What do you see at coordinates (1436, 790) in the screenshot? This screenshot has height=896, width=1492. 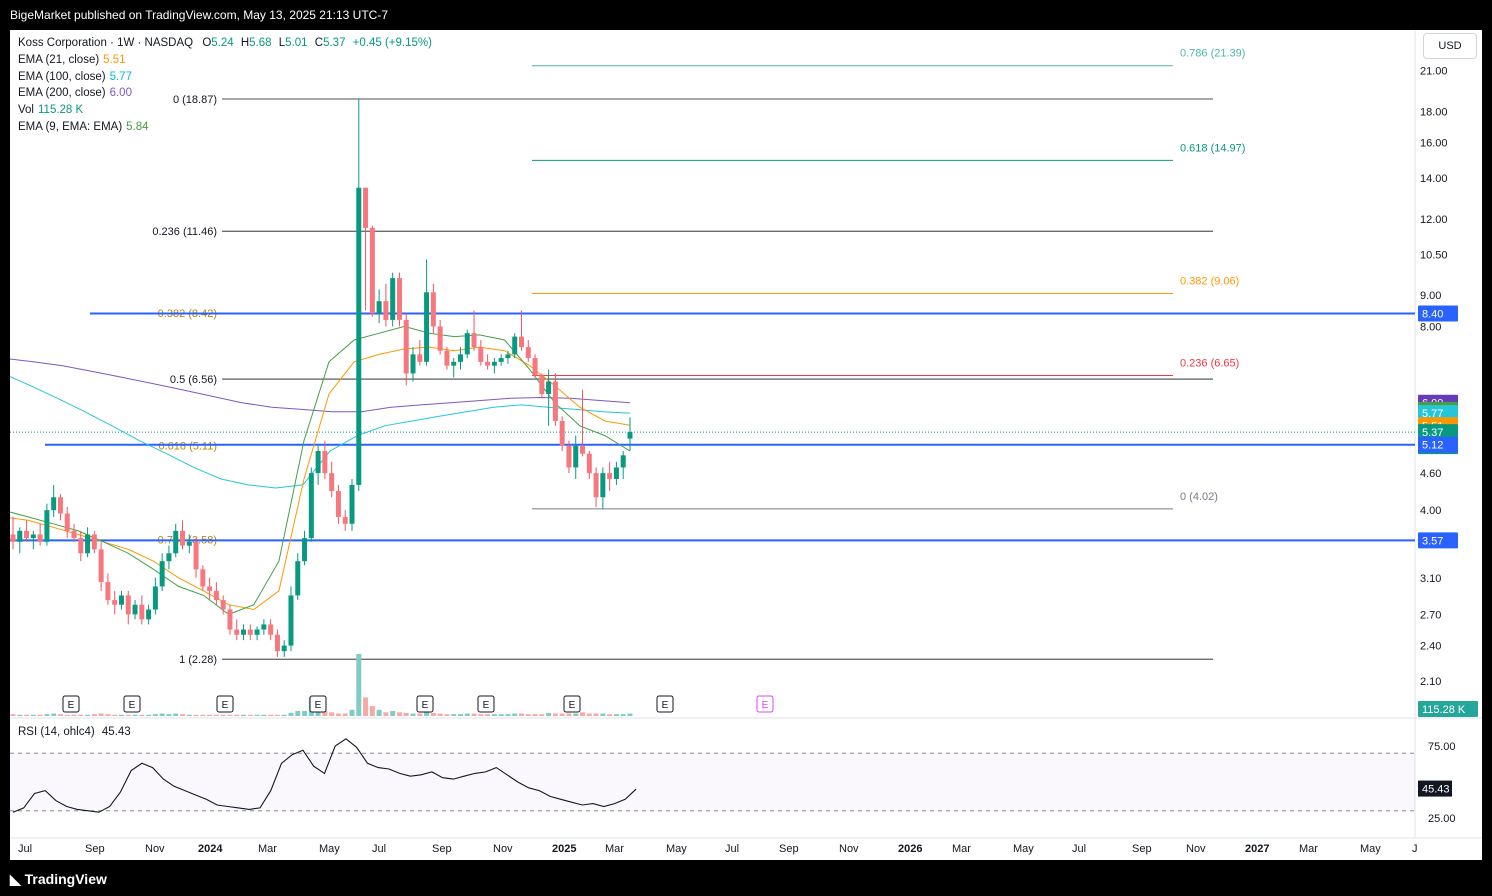 I see `rsi-value-label: 45.43` at bounding box center [1436, 790].